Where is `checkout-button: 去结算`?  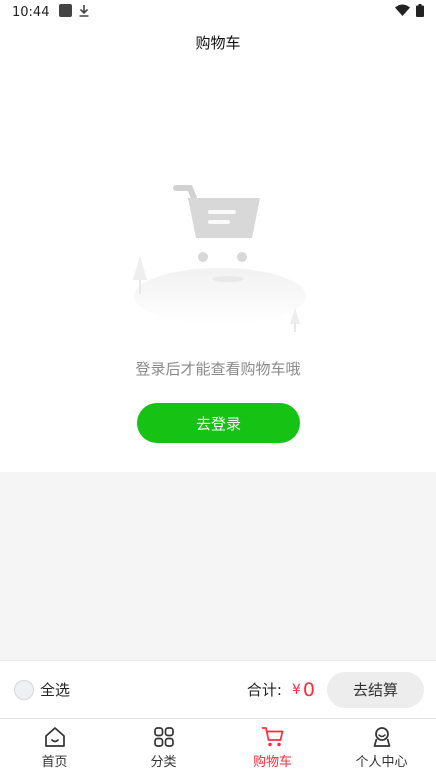 checkout-button: 去结算 is located at coordinates (375, 689).